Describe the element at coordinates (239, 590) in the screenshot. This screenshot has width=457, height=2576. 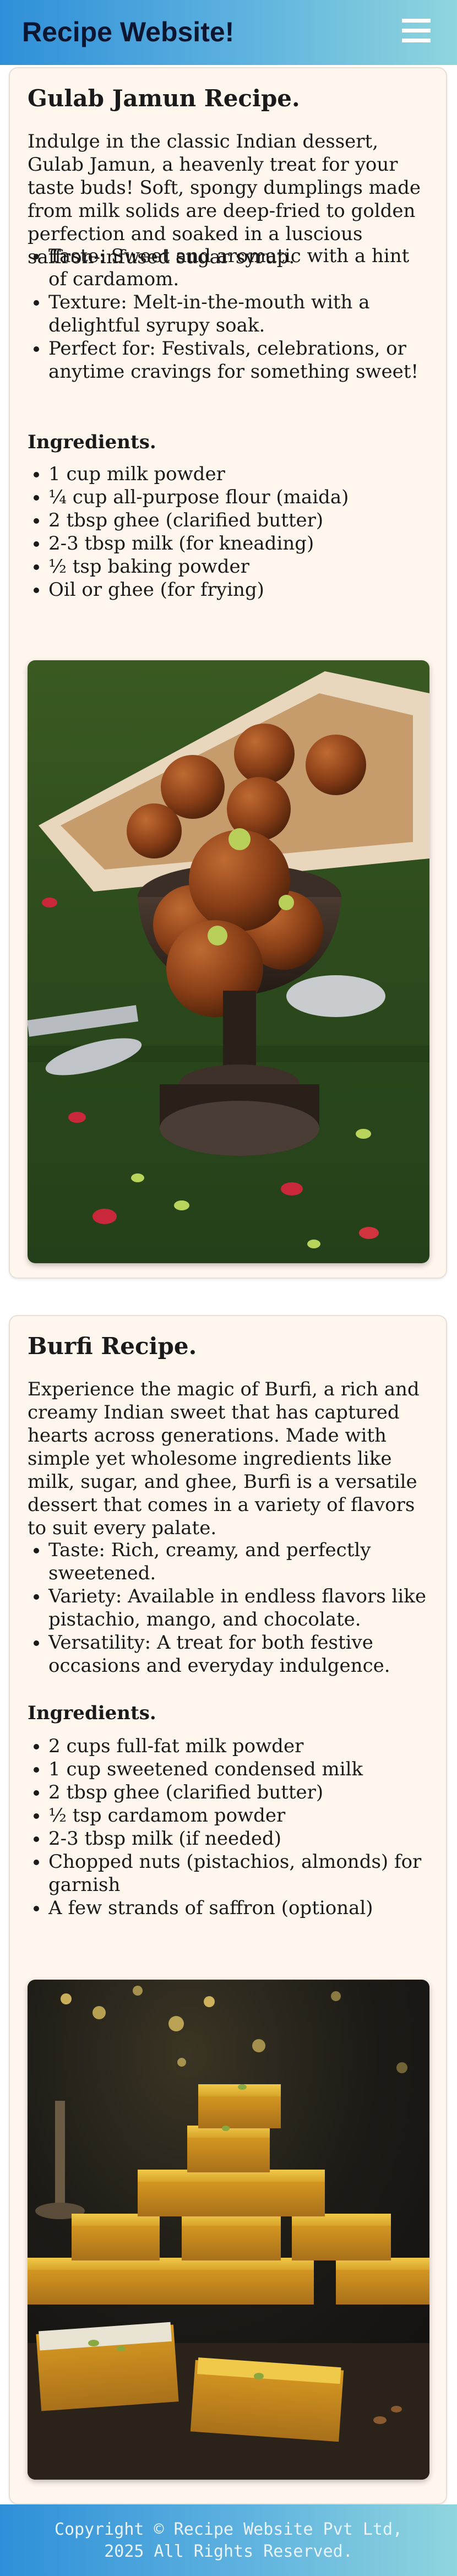
I see `ingredient-item: Oil or ghee (for frying)` at that location.